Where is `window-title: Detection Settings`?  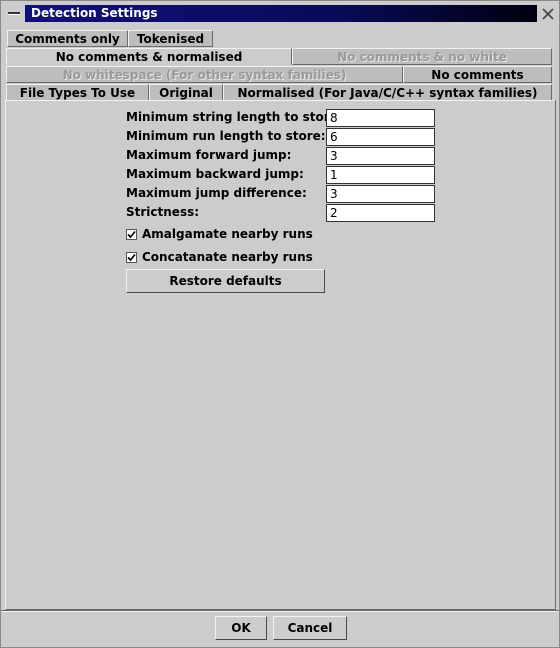 window-title: Detection Settings is located at coordinates (94, 13).